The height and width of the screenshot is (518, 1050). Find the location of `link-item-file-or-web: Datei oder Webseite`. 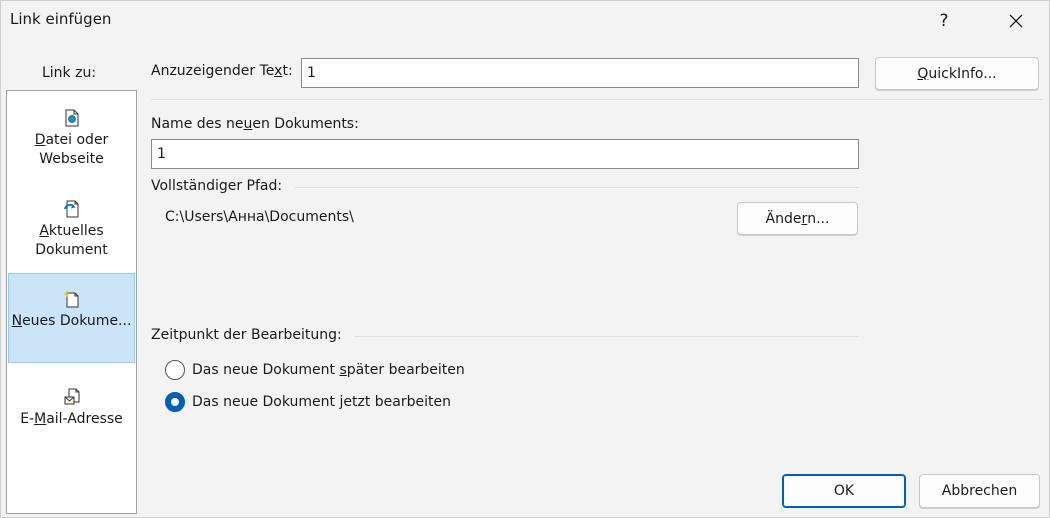

link-item-file-or-web: Datei oder Webseite is located at coordinates (71, 136).